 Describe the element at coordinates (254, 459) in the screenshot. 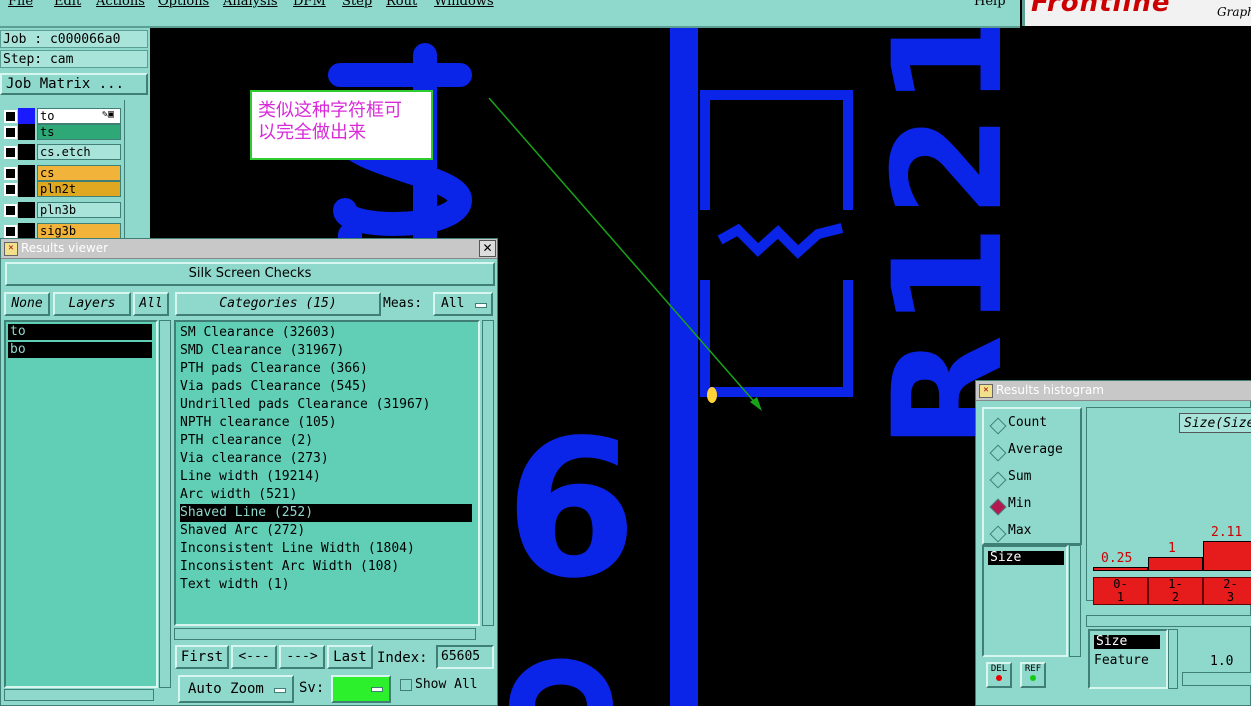

I see `list-item: Via clearance (273)` at that location.